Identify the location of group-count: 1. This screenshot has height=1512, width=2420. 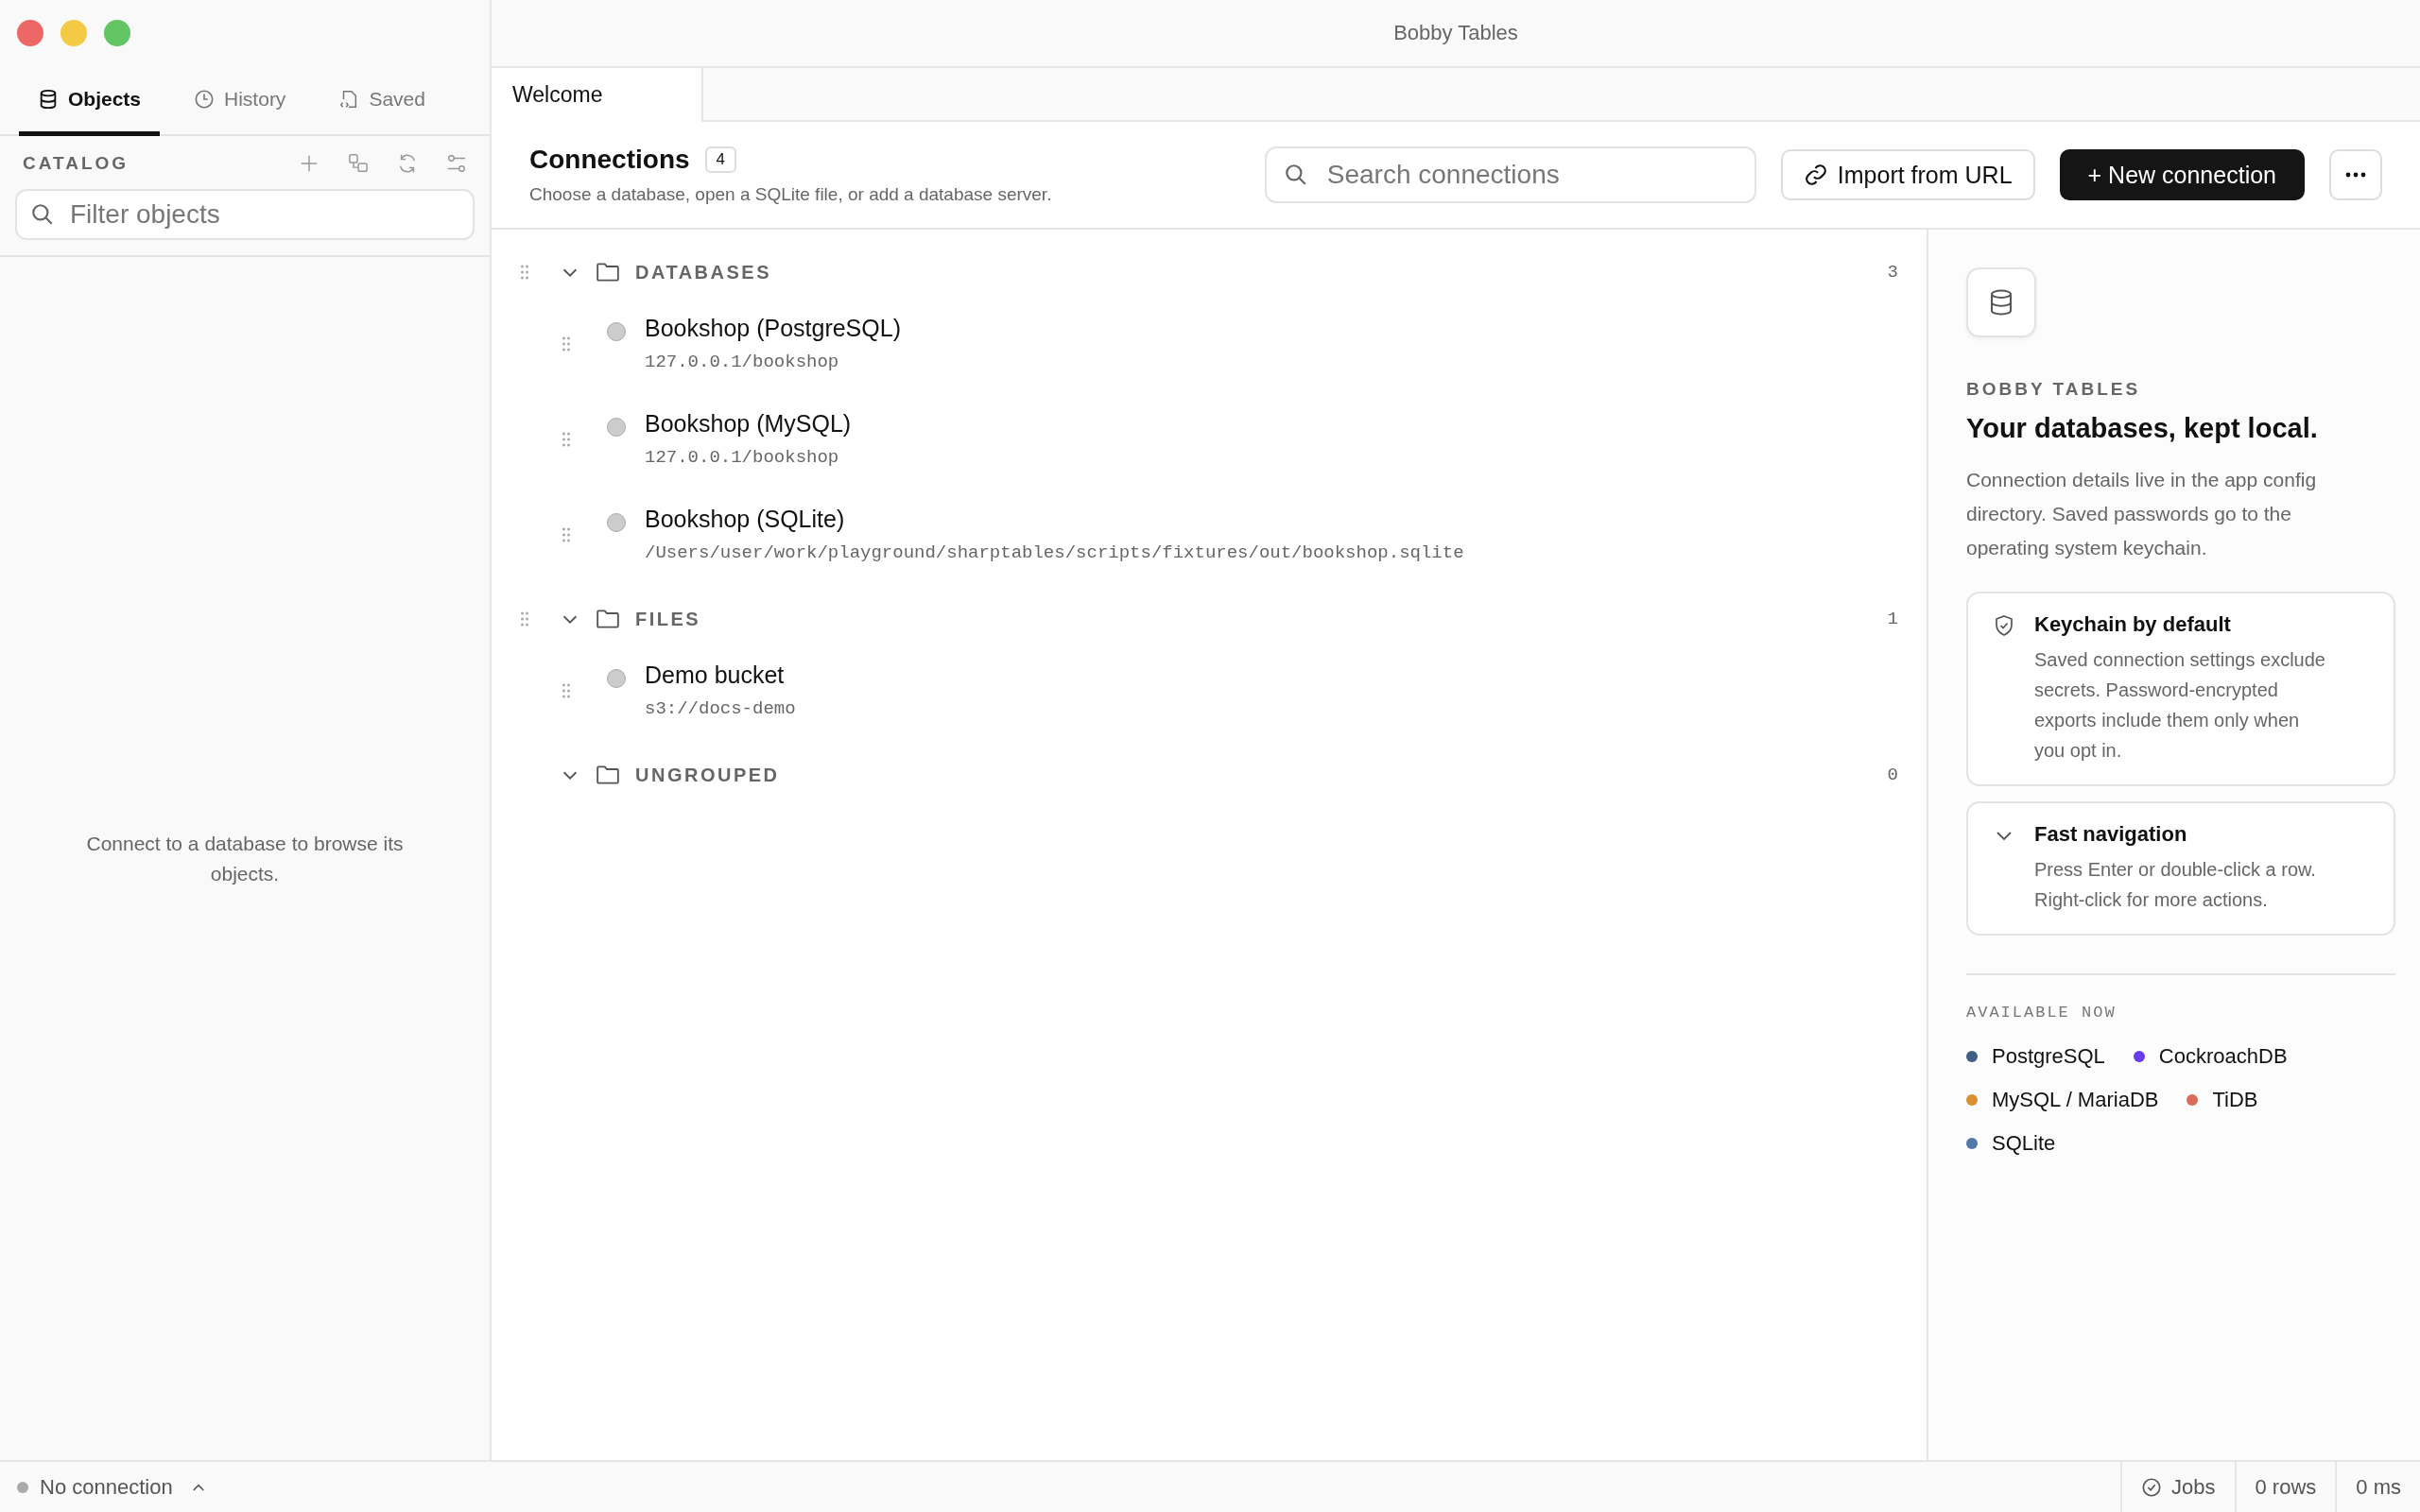
(1893, 619).